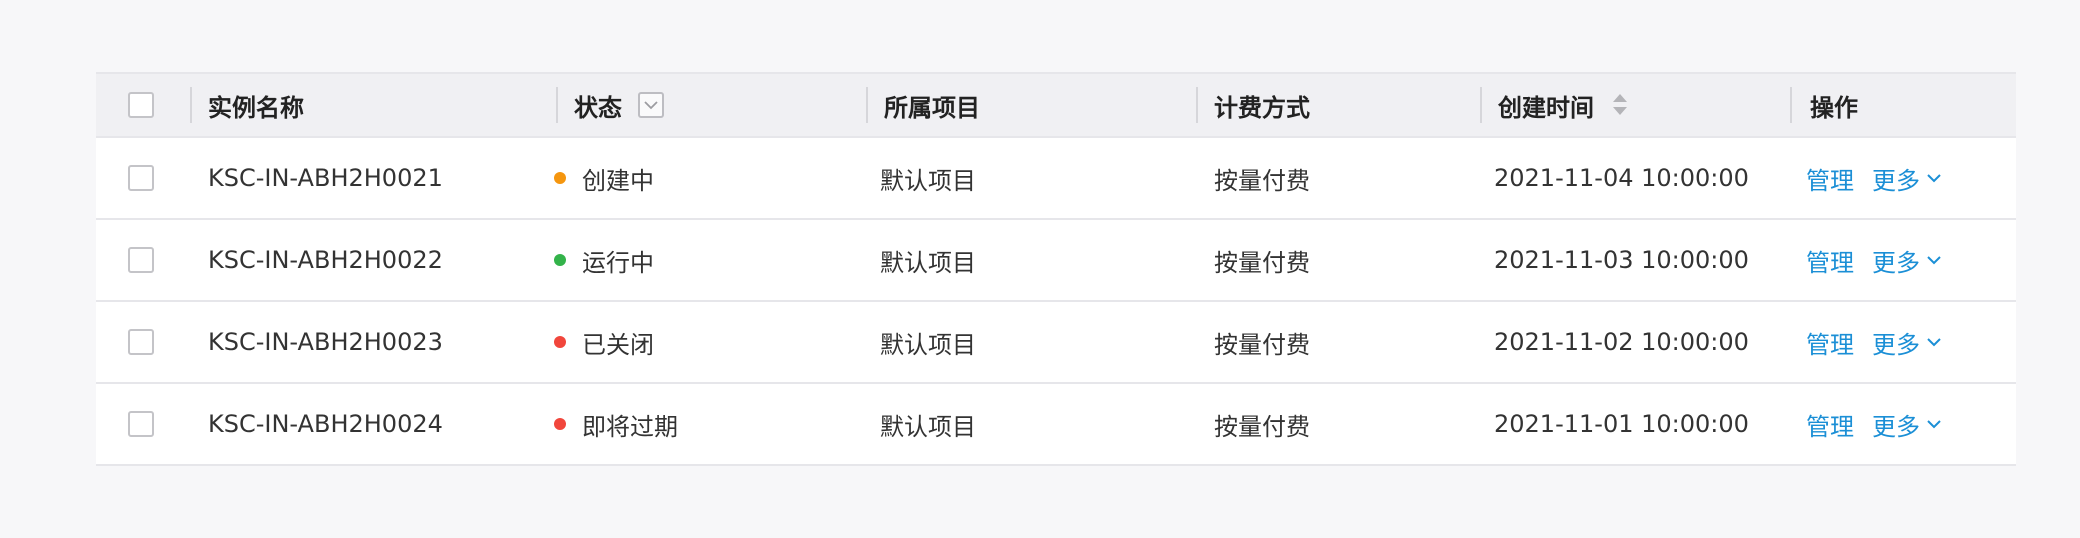 Image resolution: width=2080 pixels, height=538 pixels. I want to click on sort-descending-icon, so click(1620, 111).